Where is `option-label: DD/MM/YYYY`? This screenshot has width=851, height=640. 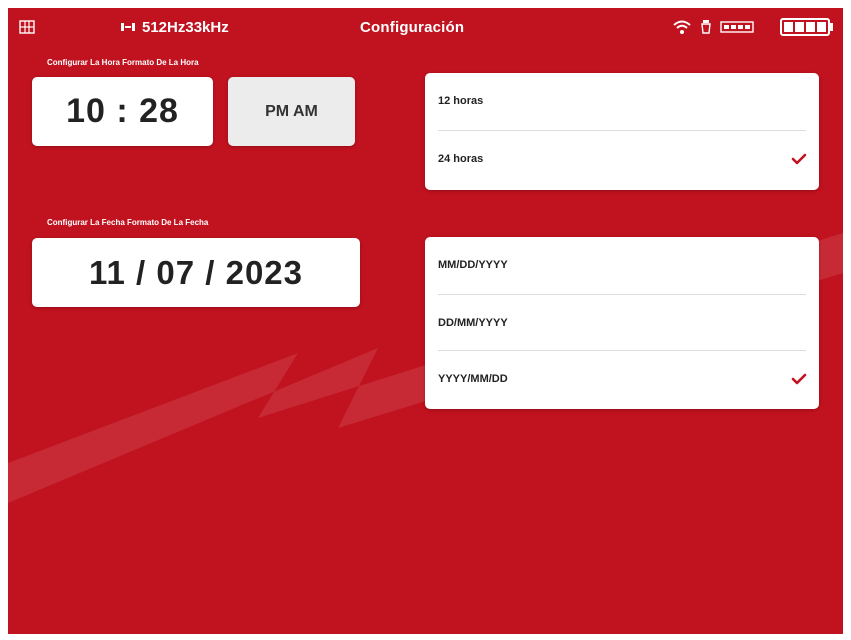 option-label: DD/MM/YYYY is located at coordinates (473, 323).